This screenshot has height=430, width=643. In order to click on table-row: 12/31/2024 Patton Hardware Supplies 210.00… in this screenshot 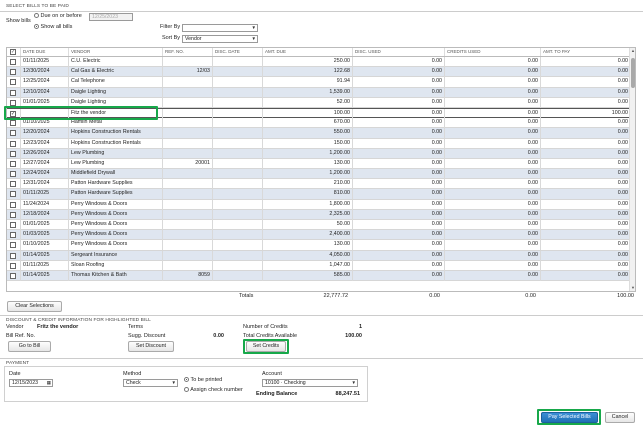, I will do `click(319, 184)`.